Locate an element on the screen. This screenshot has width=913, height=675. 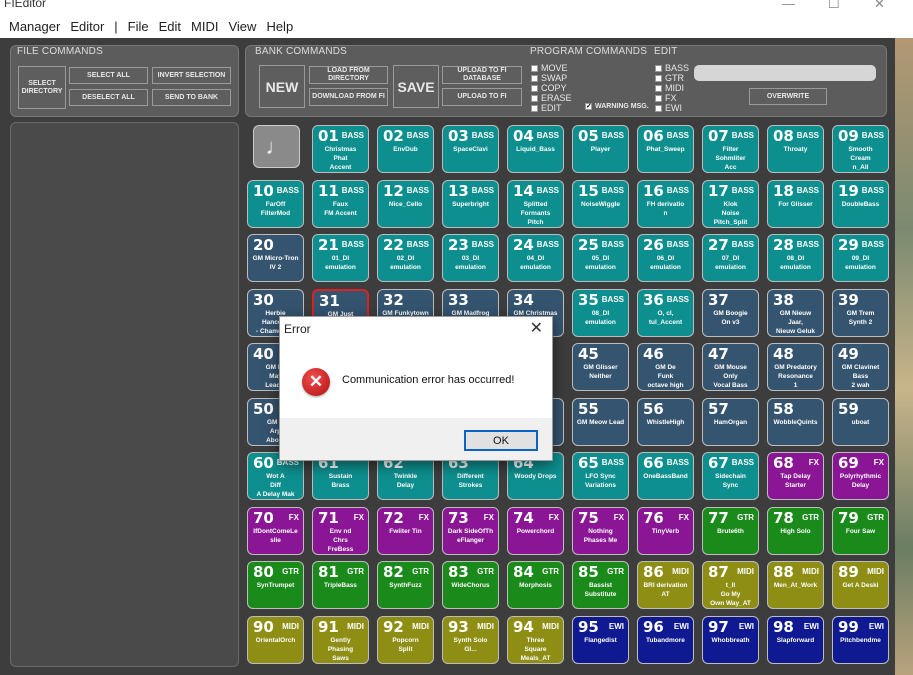
menu-file: File is located at coordinates (138, 26).